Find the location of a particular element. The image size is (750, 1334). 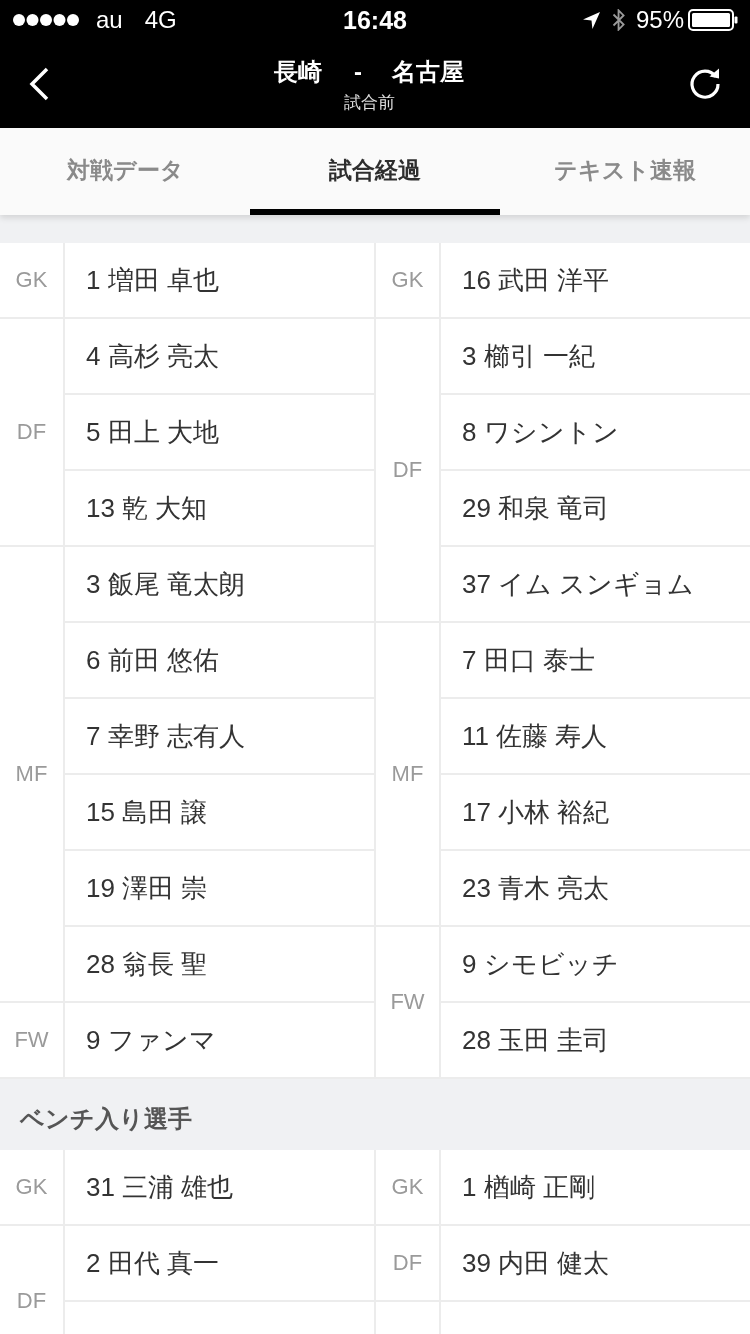

player-cell: 8 ワシントン is located at coordinates (595, 433).